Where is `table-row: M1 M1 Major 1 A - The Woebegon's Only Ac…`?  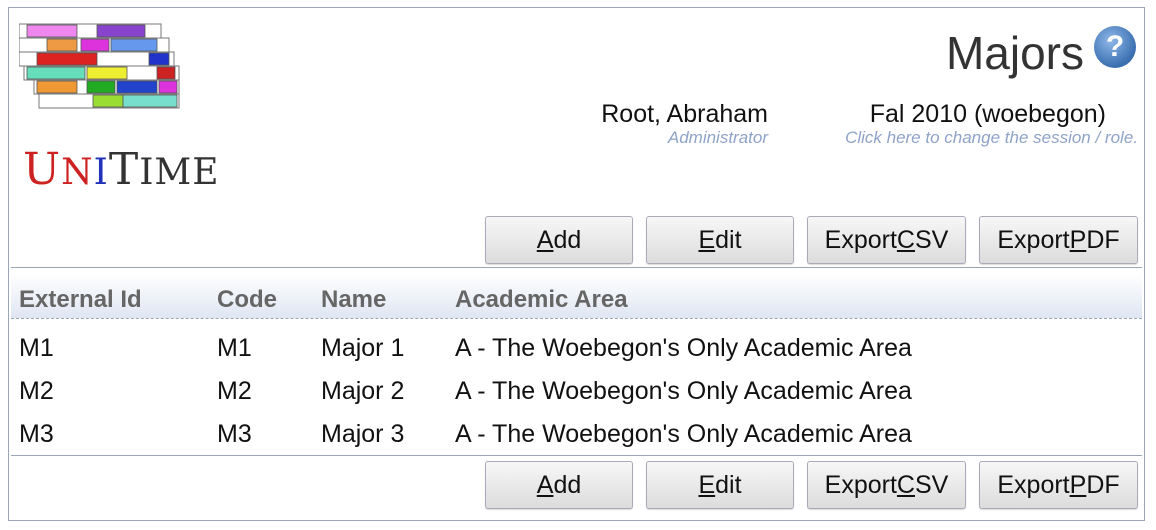
table-row: M1 M1 Major 1 A - The Woebegon's Only Ac… is located at coordinates (576, 347).